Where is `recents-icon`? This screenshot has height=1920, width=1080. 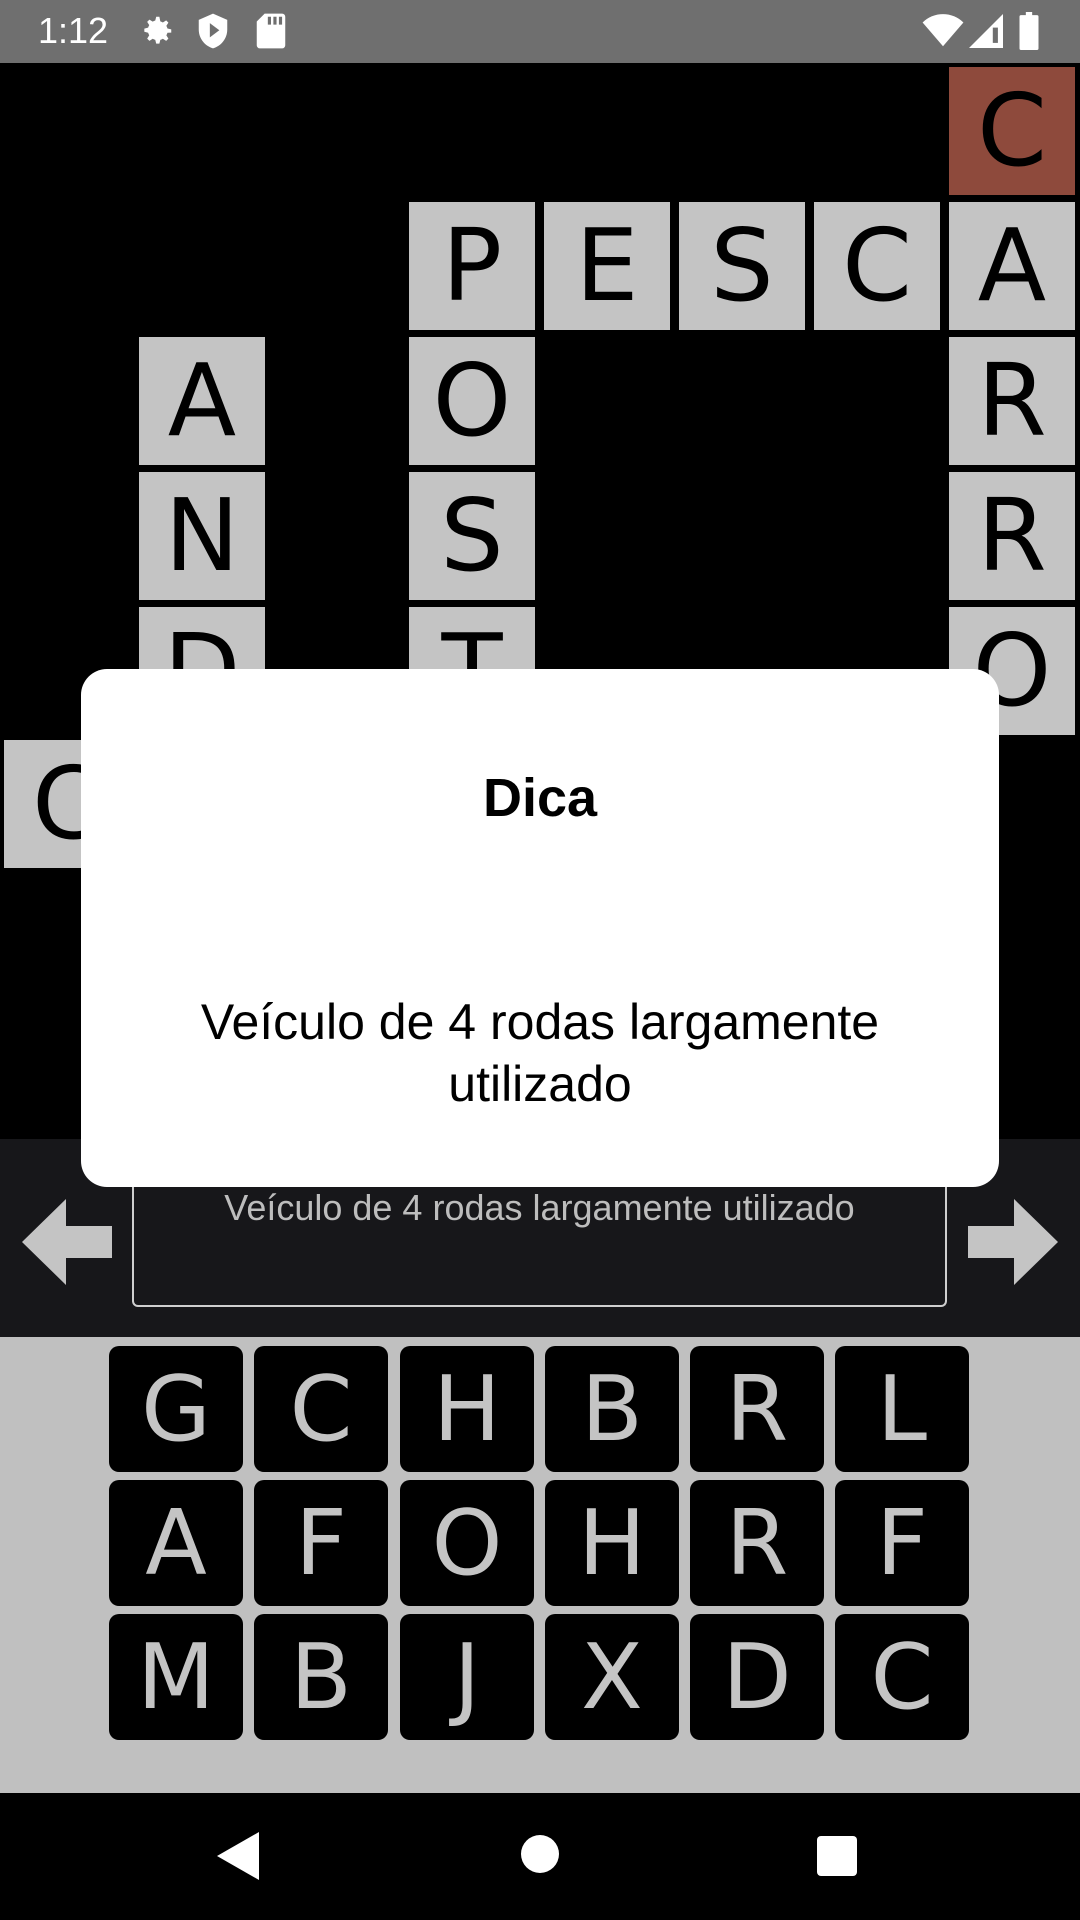 recents-icon is located at coordinates (837, 1858).